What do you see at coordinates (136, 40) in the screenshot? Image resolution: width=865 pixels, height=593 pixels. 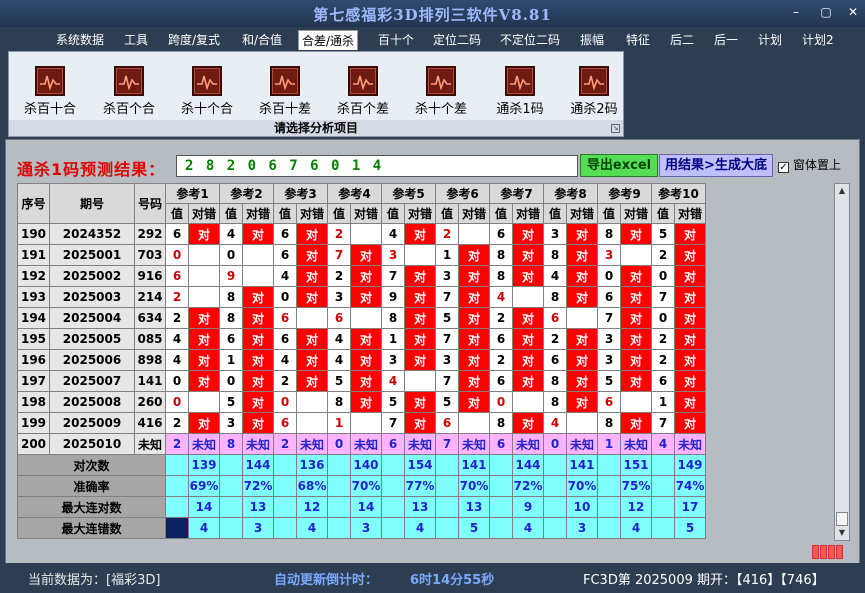 I see `menu-tools: 工具` at bounding box center [136, 40].